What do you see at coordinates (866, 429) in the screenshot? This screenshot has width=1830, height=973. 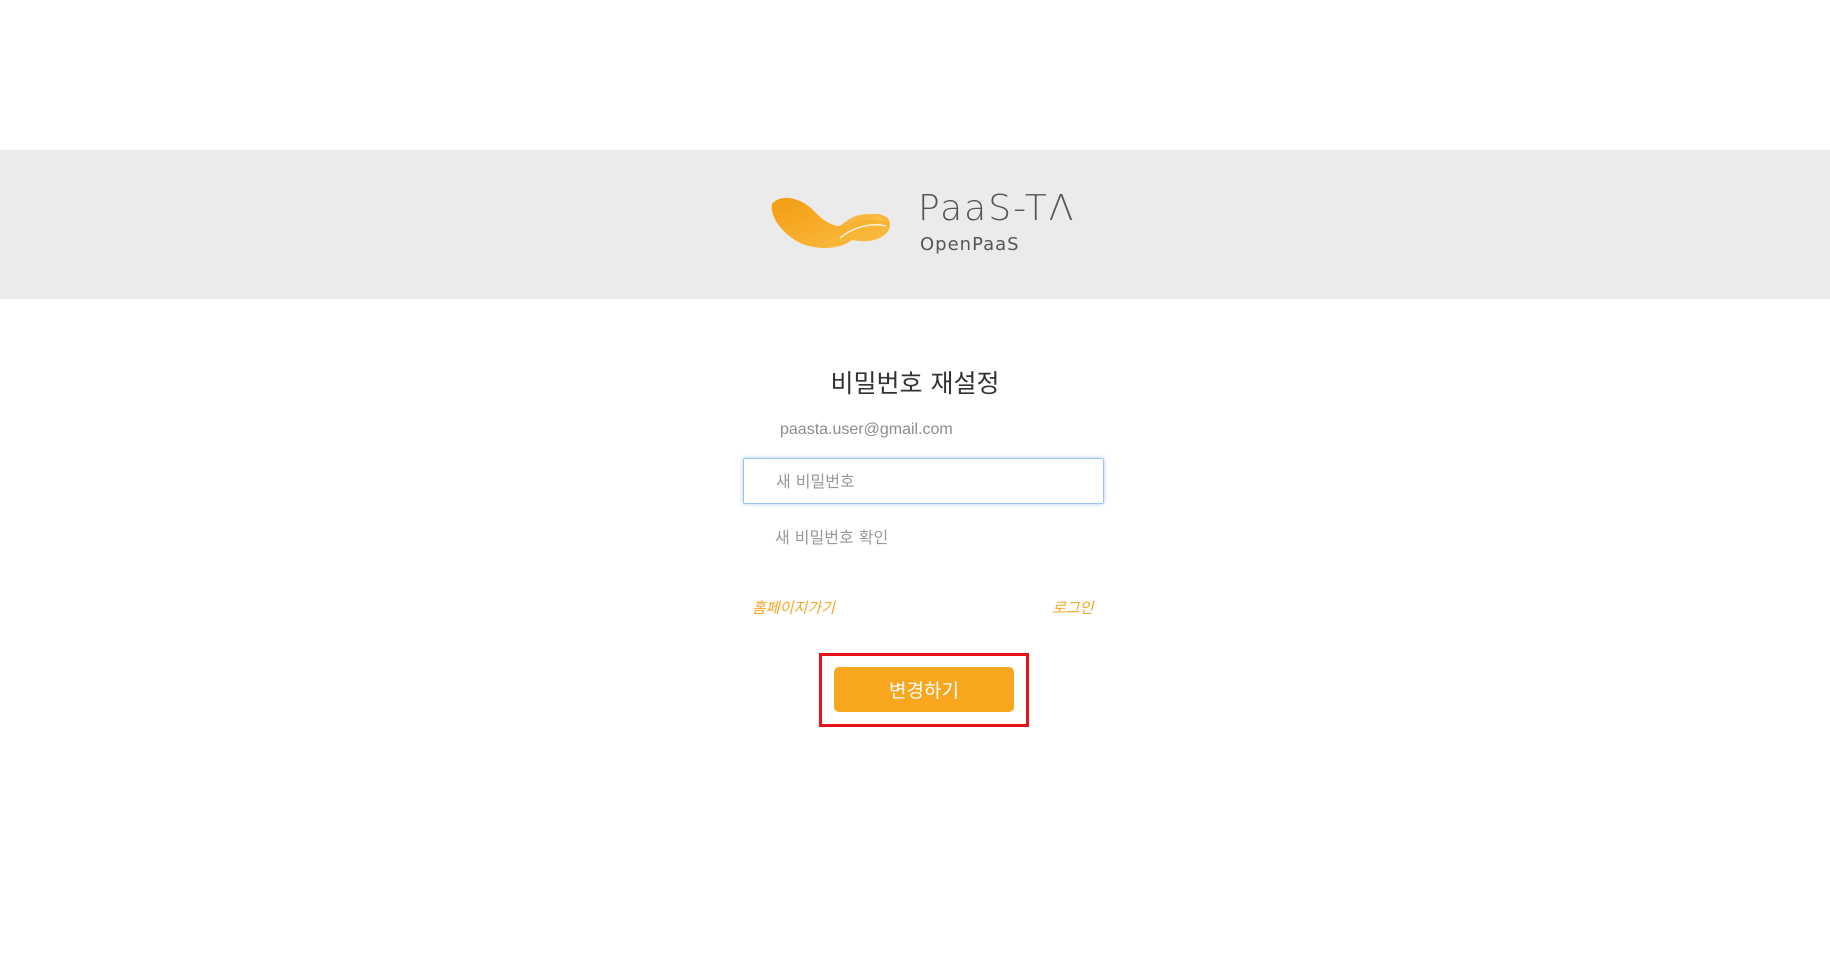 I see `account-email: paasta.user@gmail.com` at bounding box center [866, 429].